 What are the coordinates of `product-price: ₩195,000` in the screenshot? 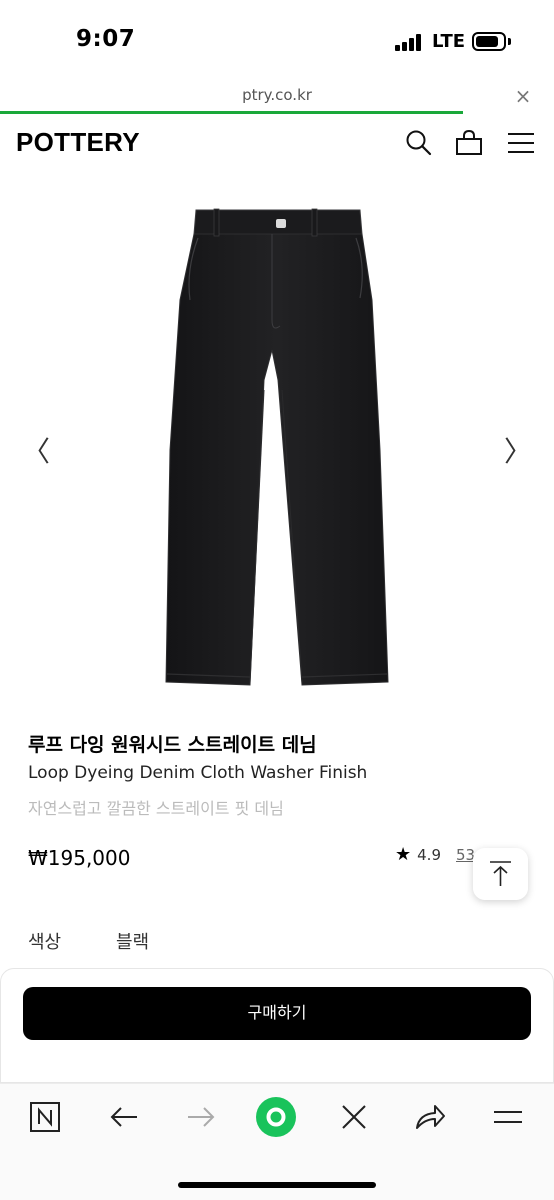 It's located at (79, 858).